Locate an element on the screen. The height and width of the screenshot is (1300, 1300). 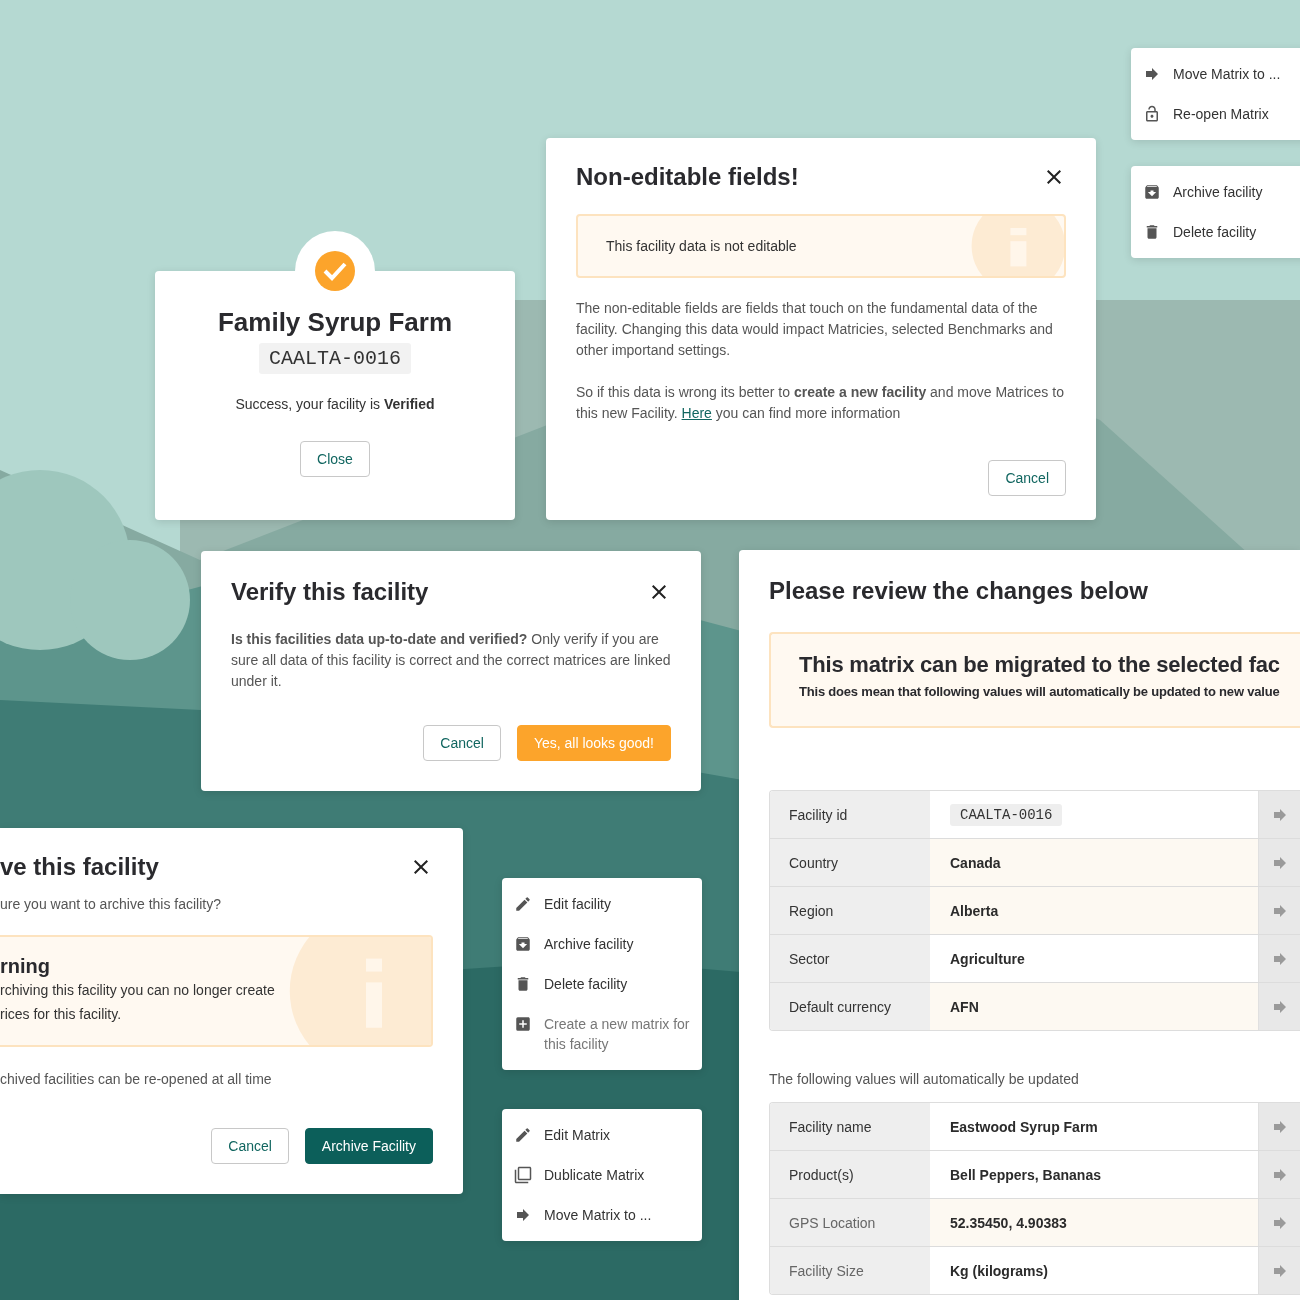
warning-text: rchiving this facility you can no longer create is located at coordinates (138, 990).